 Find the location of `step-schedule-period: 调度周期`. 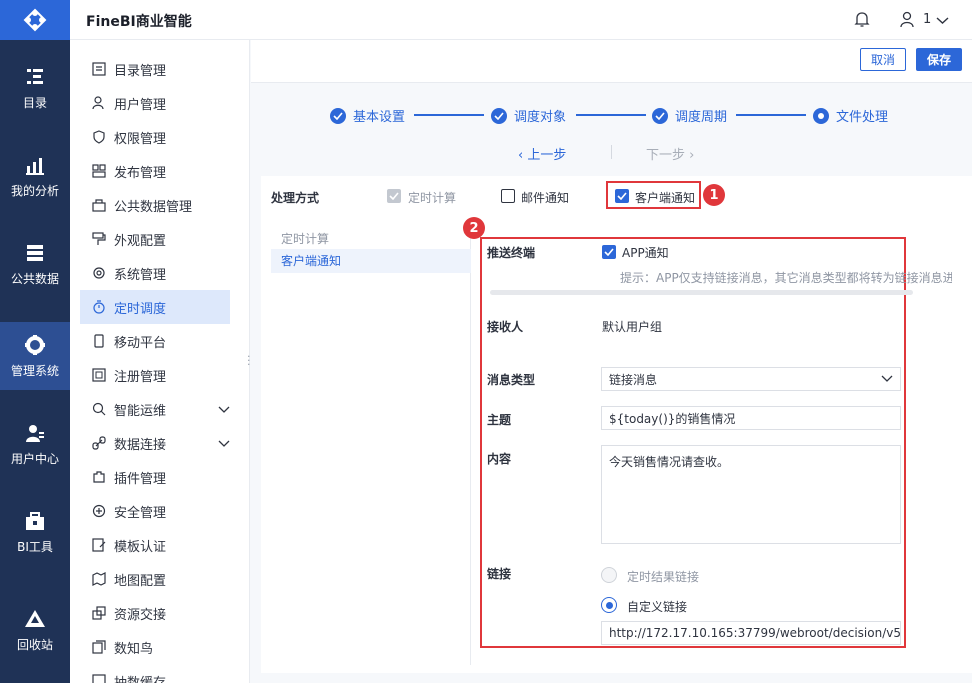

step-schedule-period: 调度周期 is located at coordinates (689, 115).